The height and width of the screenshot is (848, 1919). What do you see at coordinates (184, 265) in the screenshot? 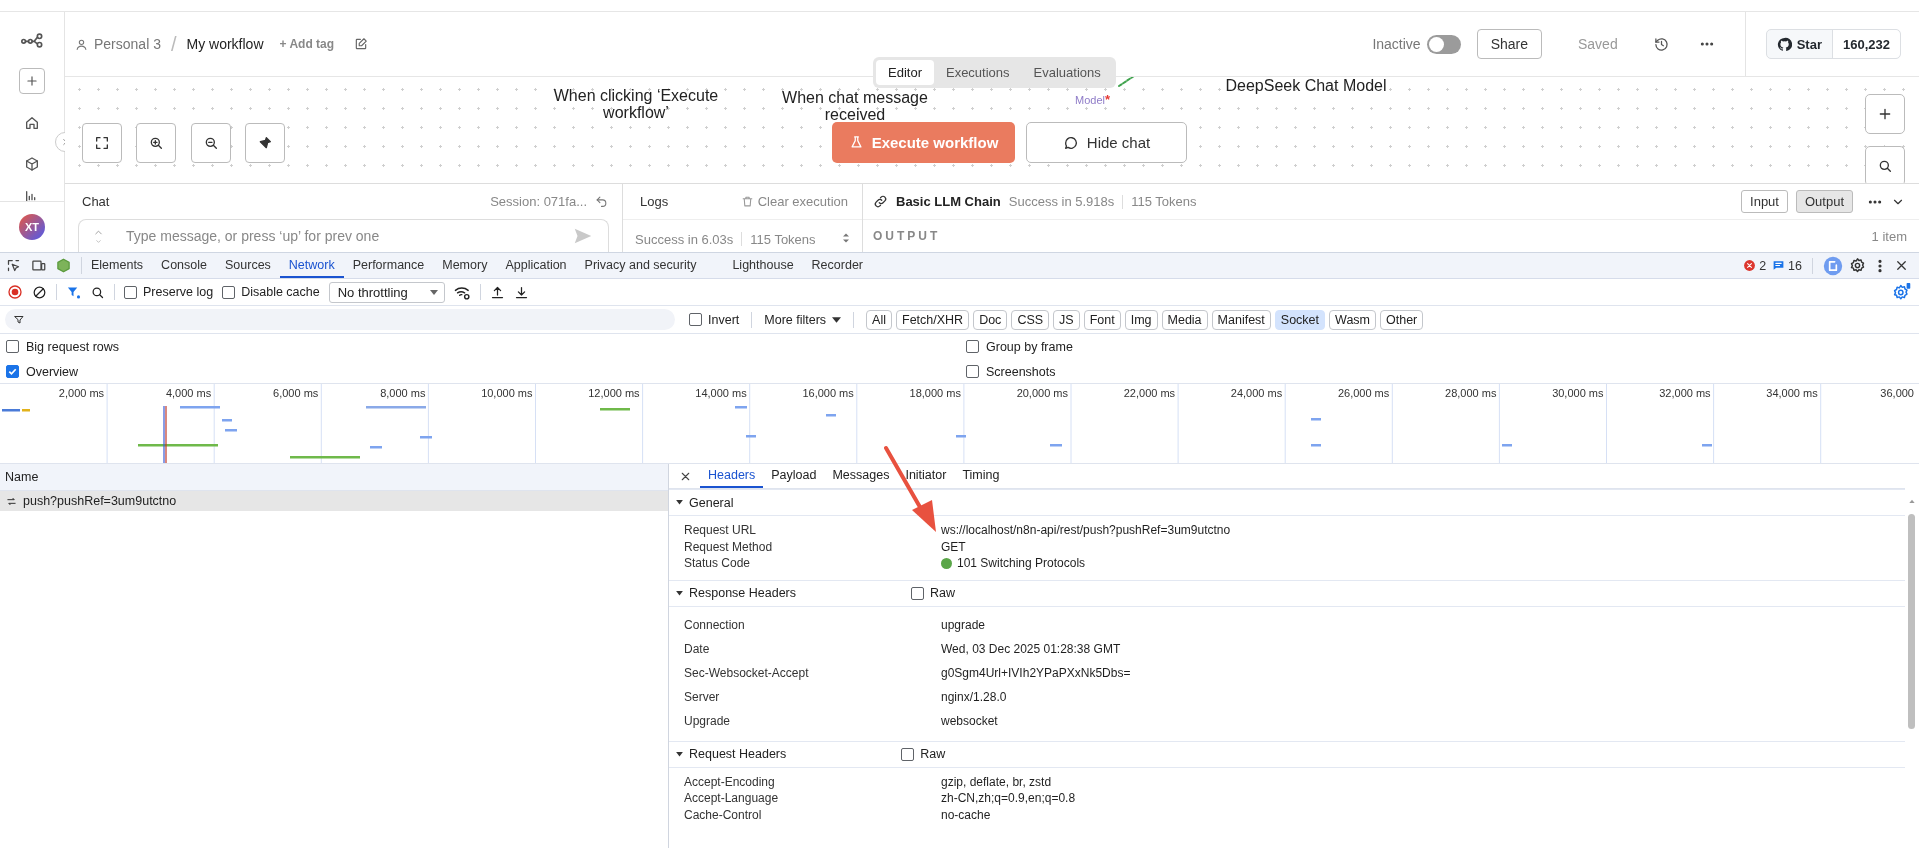
I see `devtools-tab: Console` at bounding box center [184, 265].